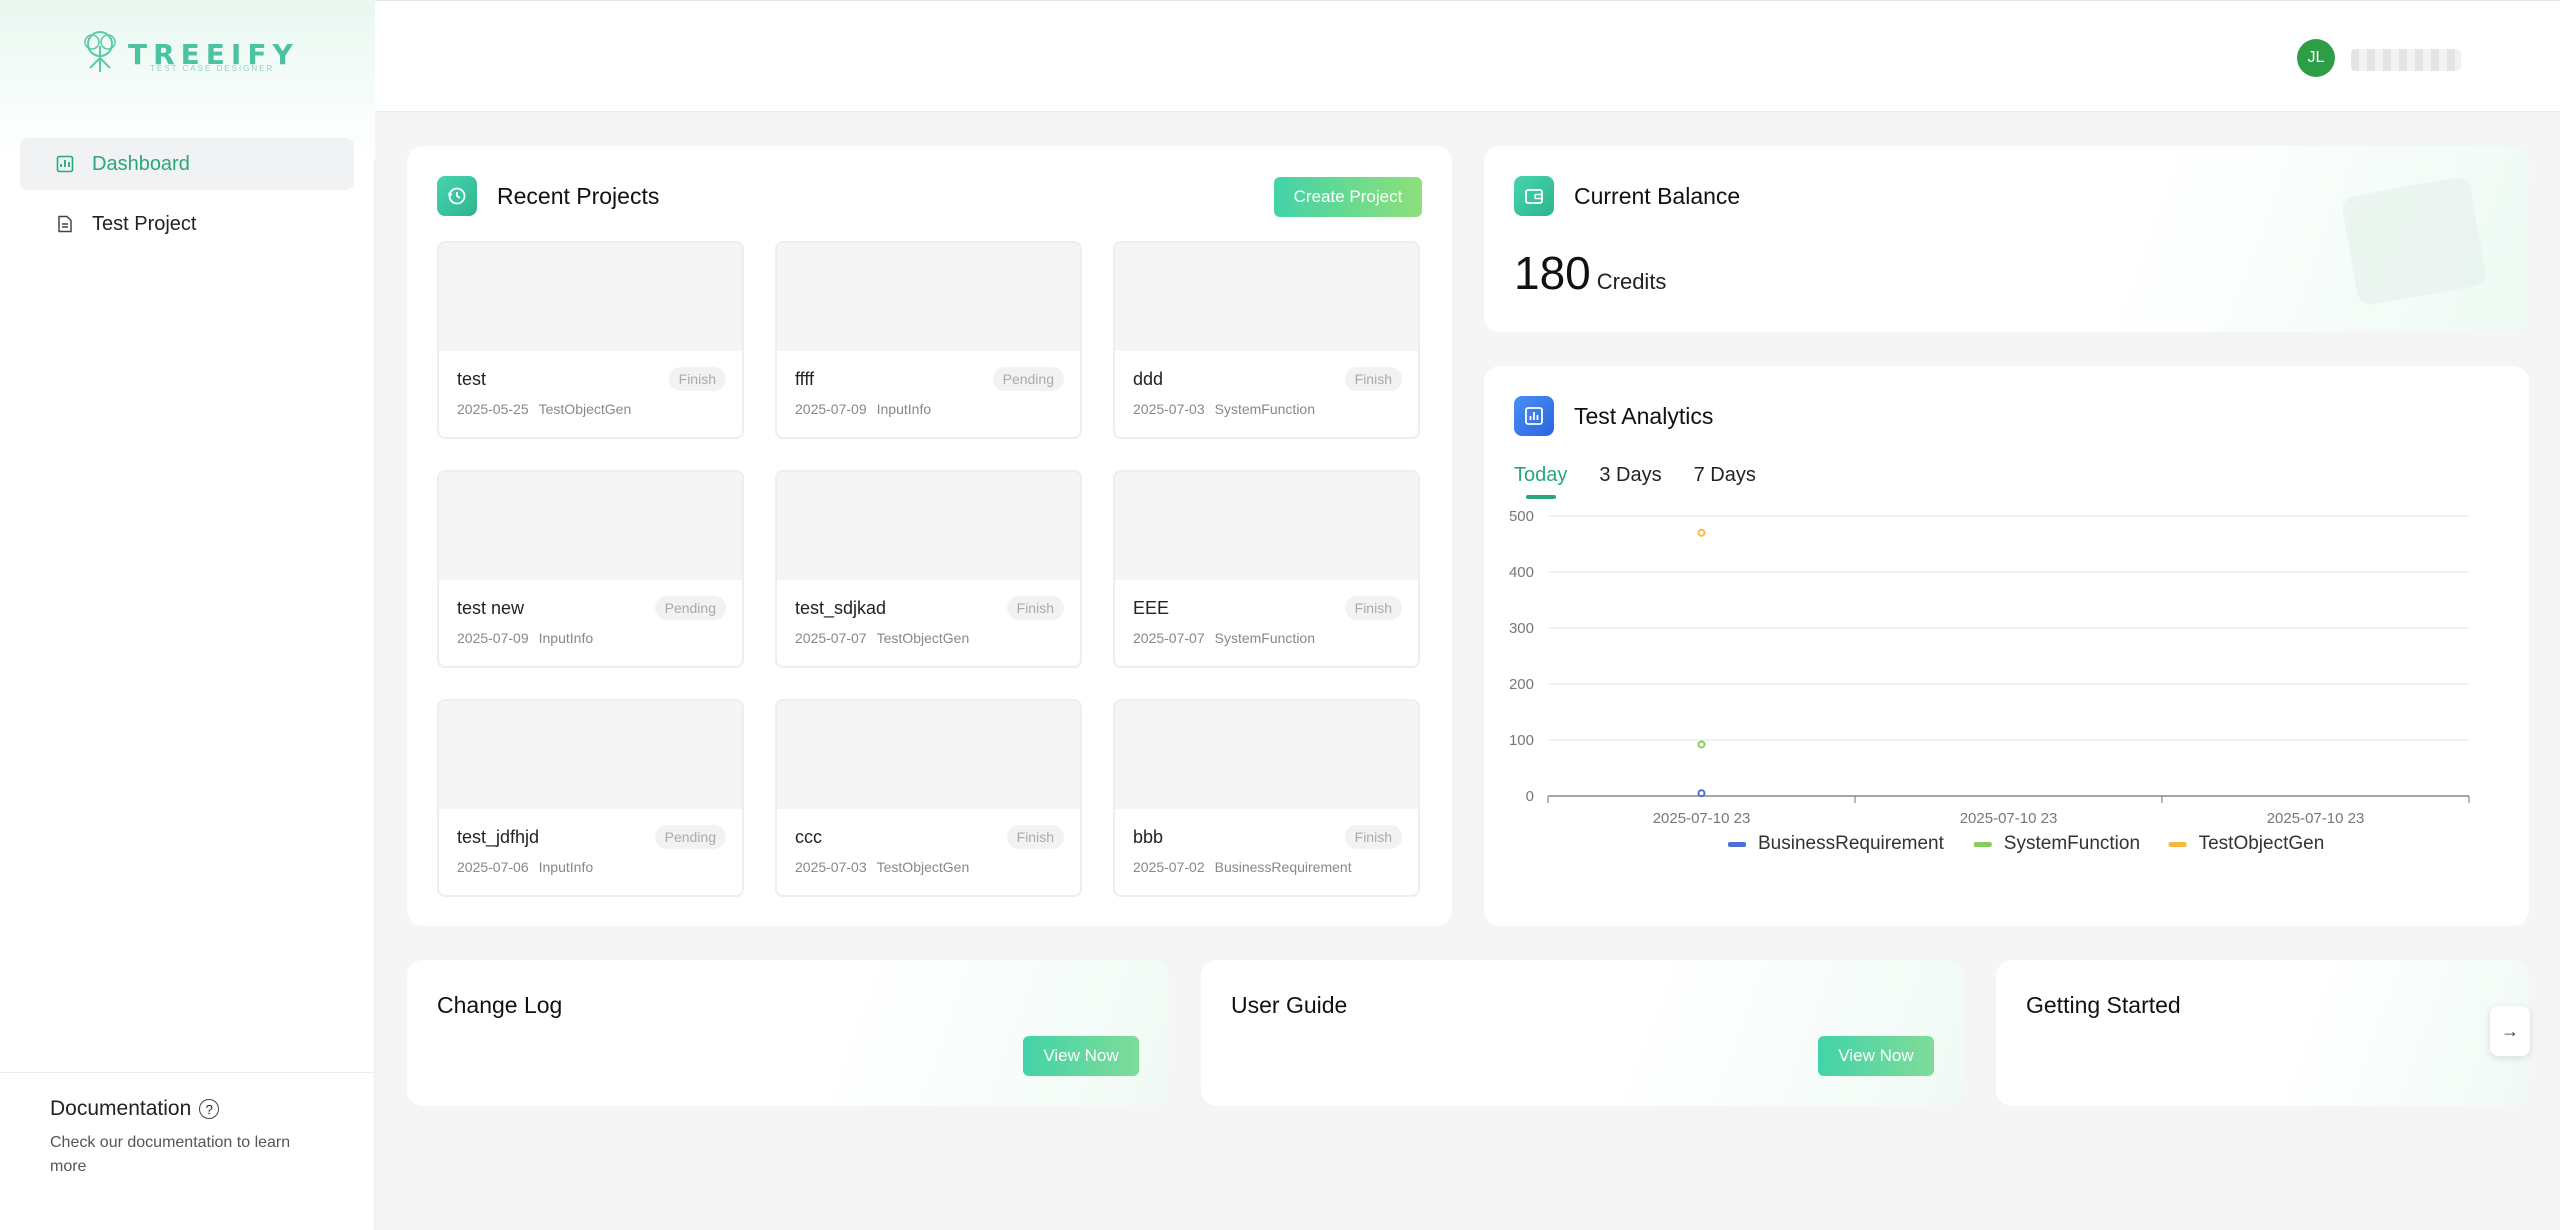 Image resolution: width=2560 pixels, height=1230 pixels. I want to click on analytics-icon, so click(1534, 416).